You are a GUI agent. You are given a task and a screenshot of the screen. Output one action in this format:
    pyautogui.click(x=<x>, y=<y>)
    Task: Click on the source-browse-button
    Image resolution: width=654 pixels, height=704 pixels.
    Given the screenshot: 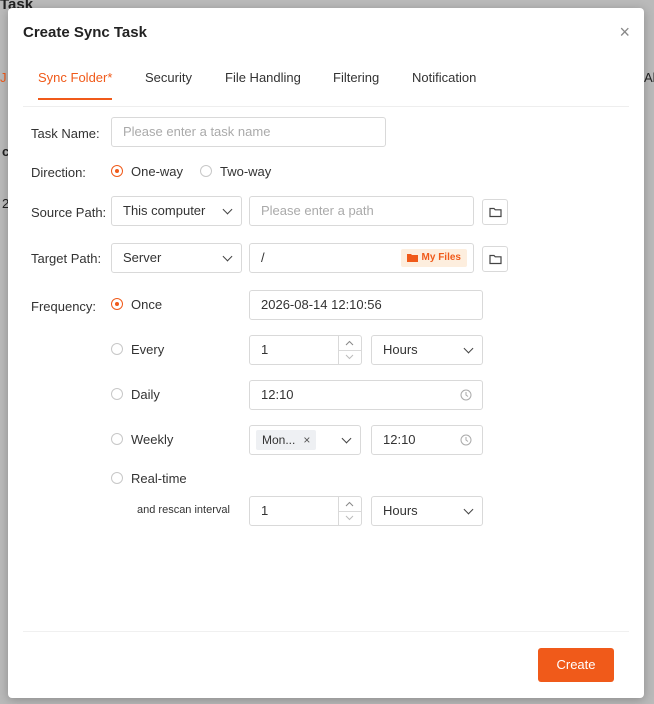 What is the action you would take?
    pyautogui.click(x=495, y=212)
    